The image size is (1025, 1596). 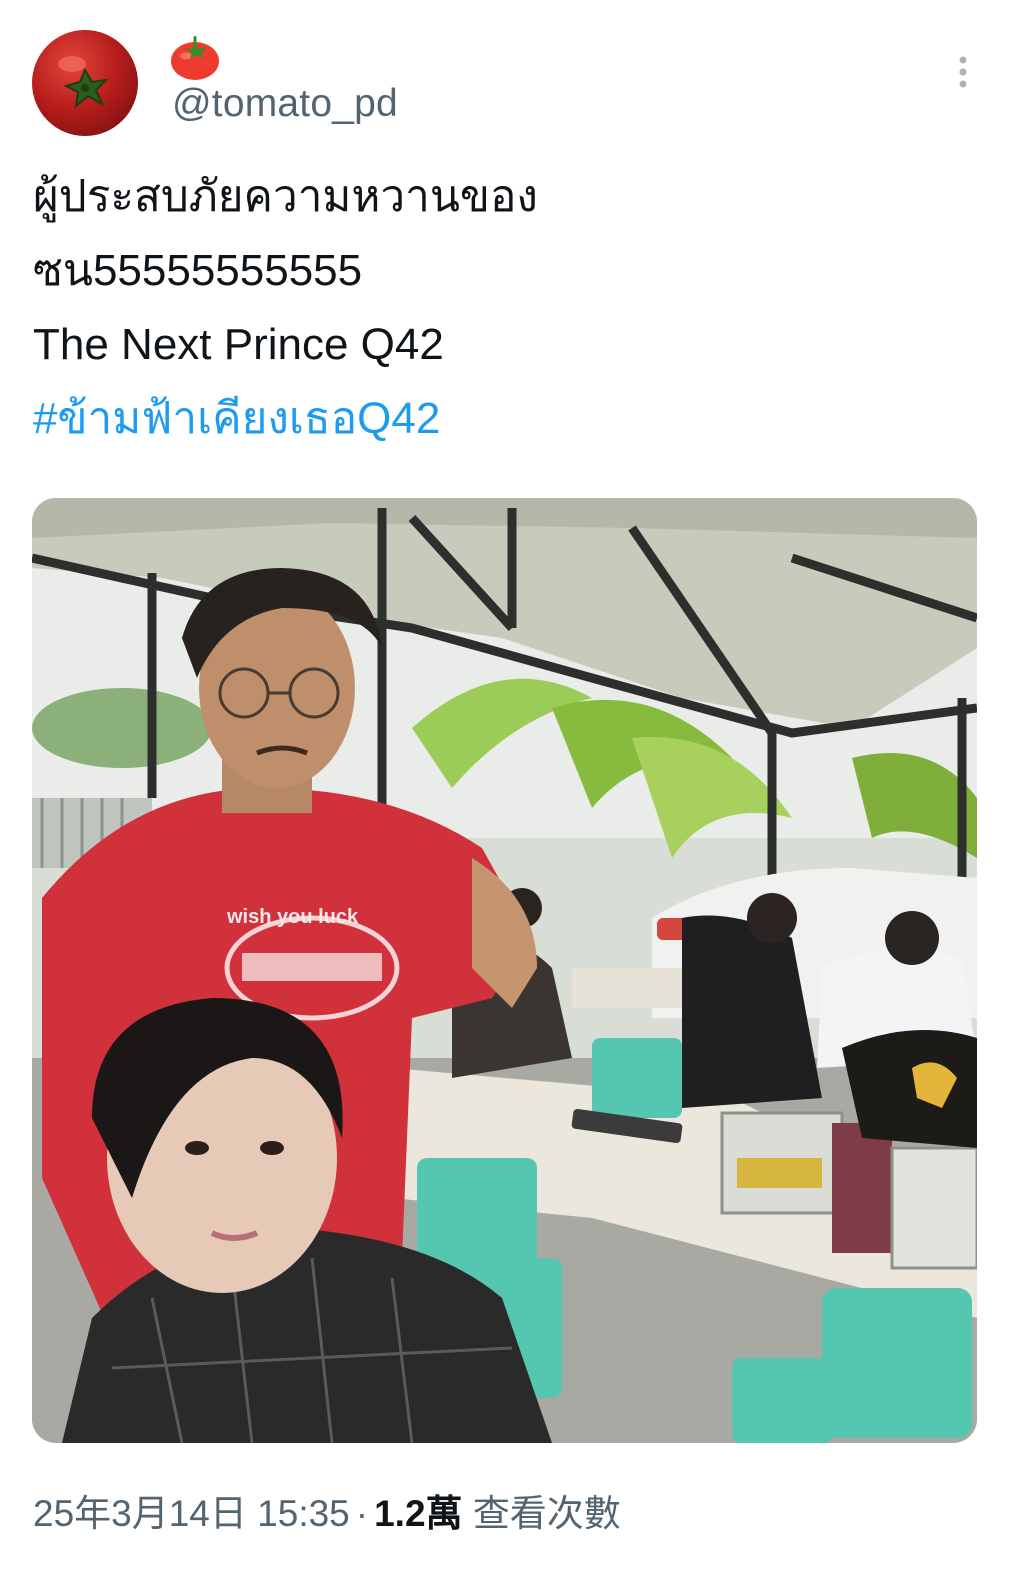 I want to click on author-display-name, so click(x=195, y=57).